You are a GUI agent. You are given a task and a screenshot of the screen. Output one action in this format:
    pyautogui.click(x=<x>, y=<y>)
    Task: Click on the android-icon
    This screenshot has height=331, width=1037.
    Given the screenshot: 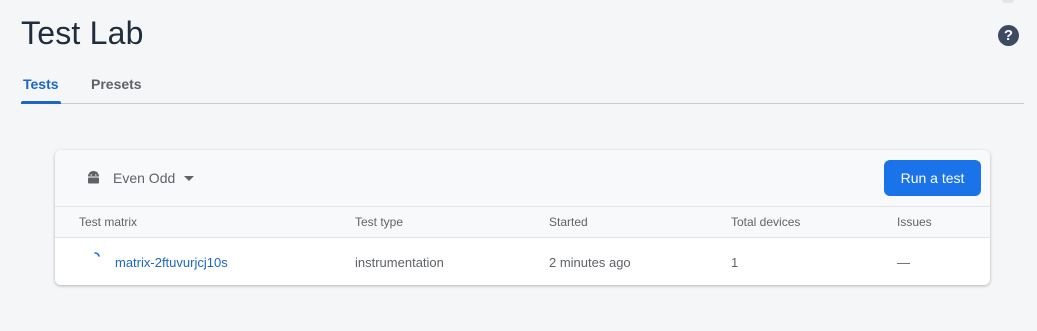 What is the action you would take?
    pyautogui.click(x=93, y=177)
    